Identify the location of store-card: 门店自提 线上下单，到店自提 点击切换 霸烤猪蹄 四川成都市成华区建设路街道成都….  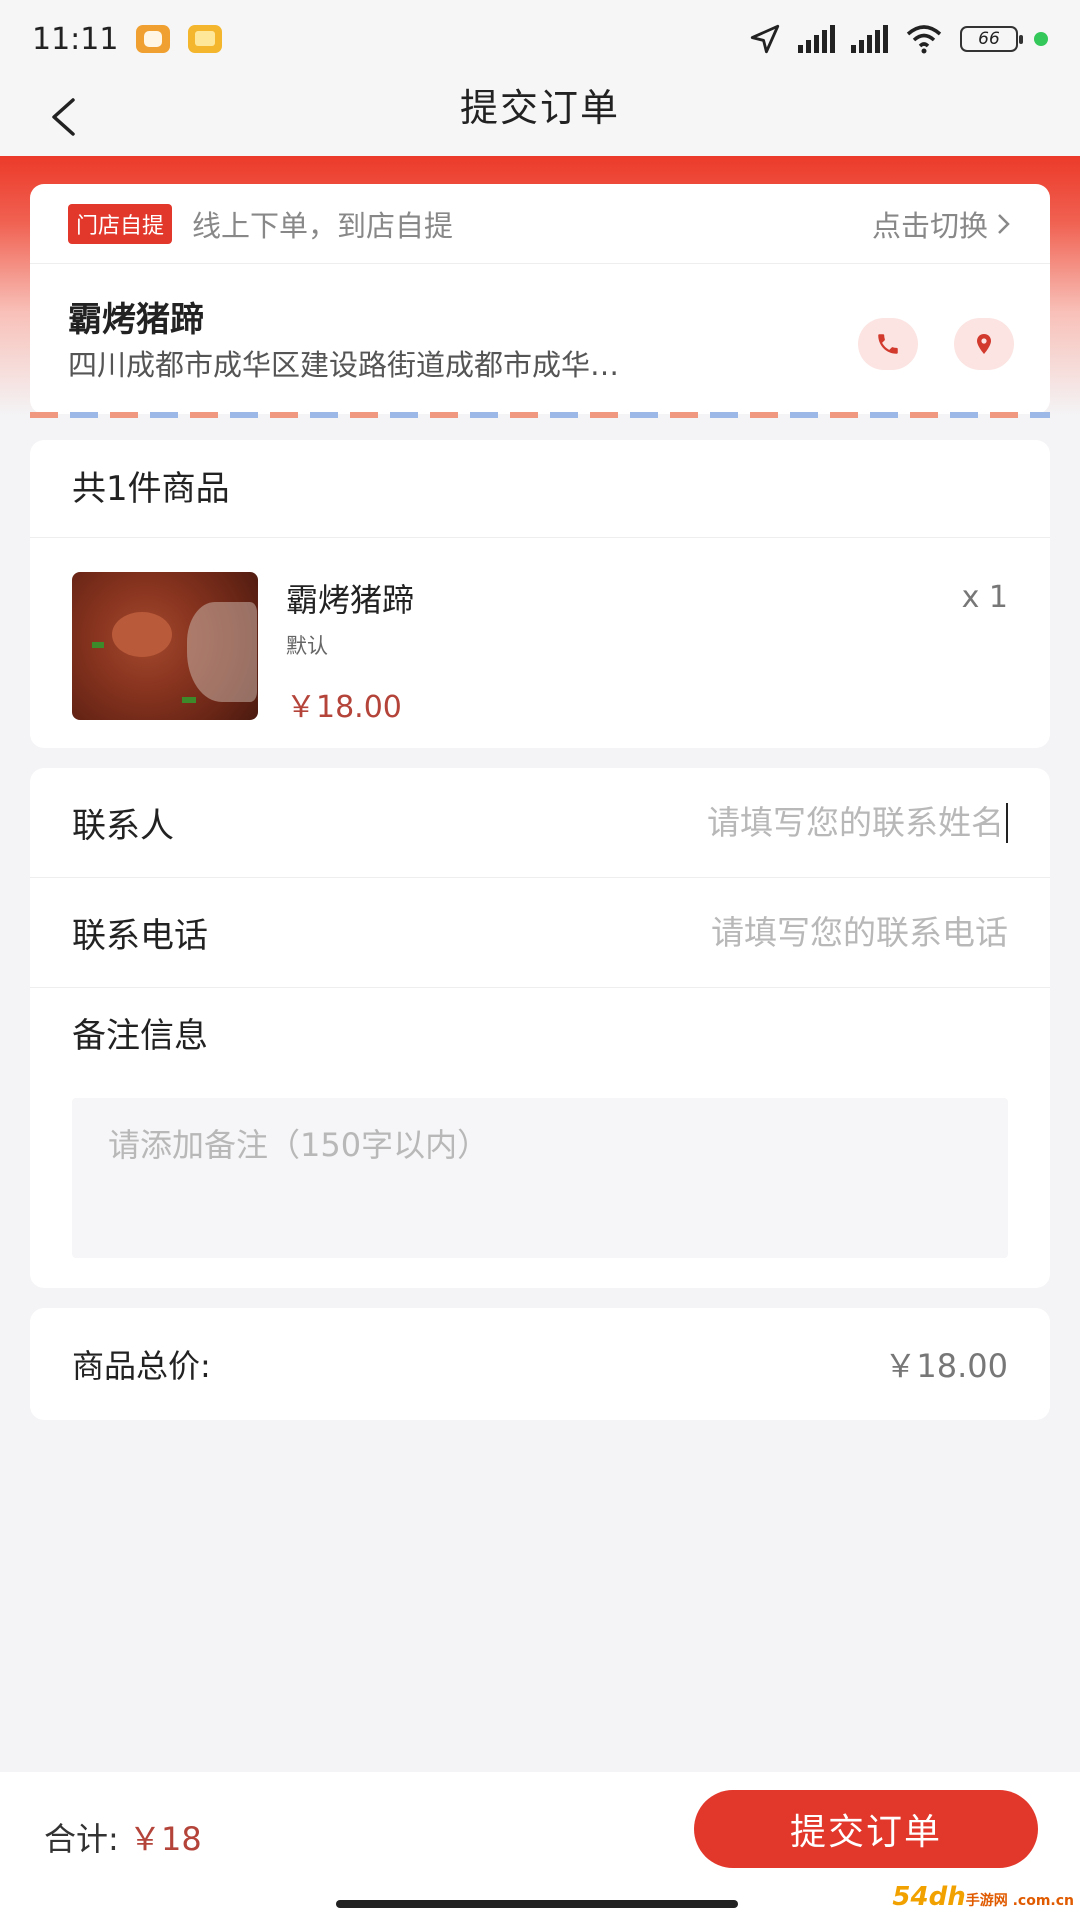
(540, 299).